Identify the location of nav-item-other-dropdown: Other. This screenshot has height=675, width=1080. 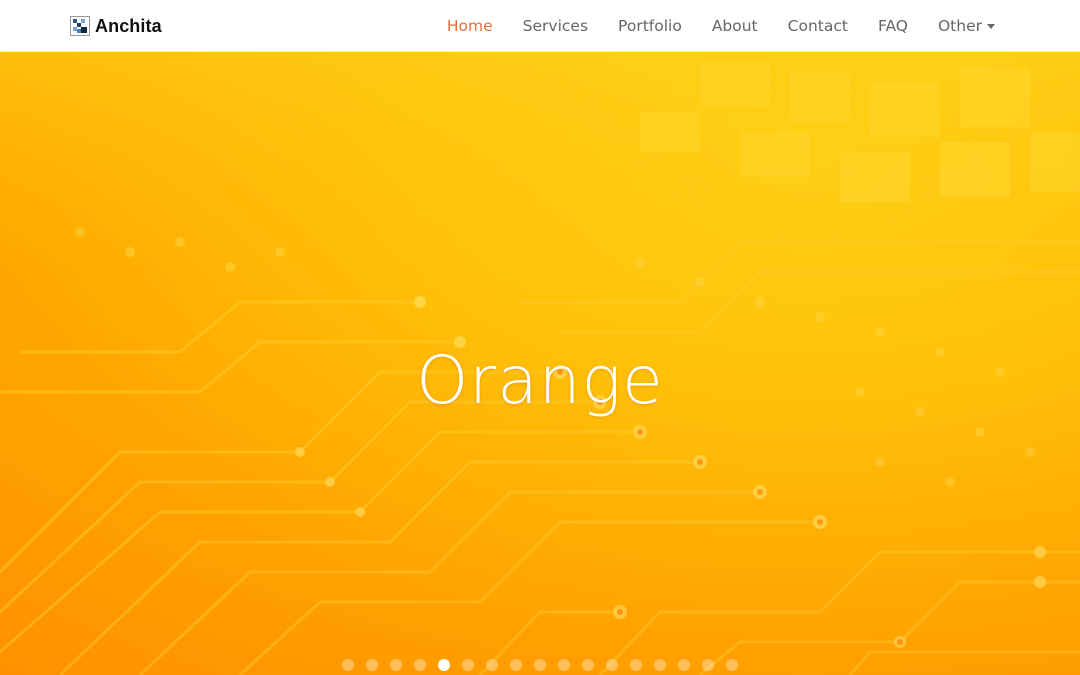
(966, 26).